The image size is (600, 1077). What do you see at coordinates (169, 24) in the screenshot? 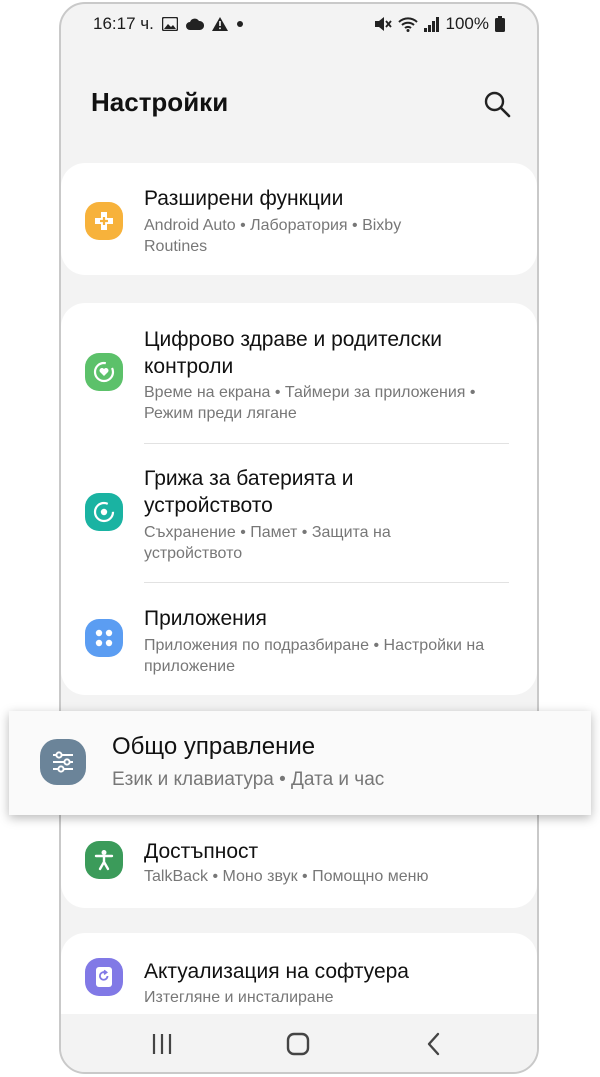
I see `gallery-icon` at bounding box center [169, 24].